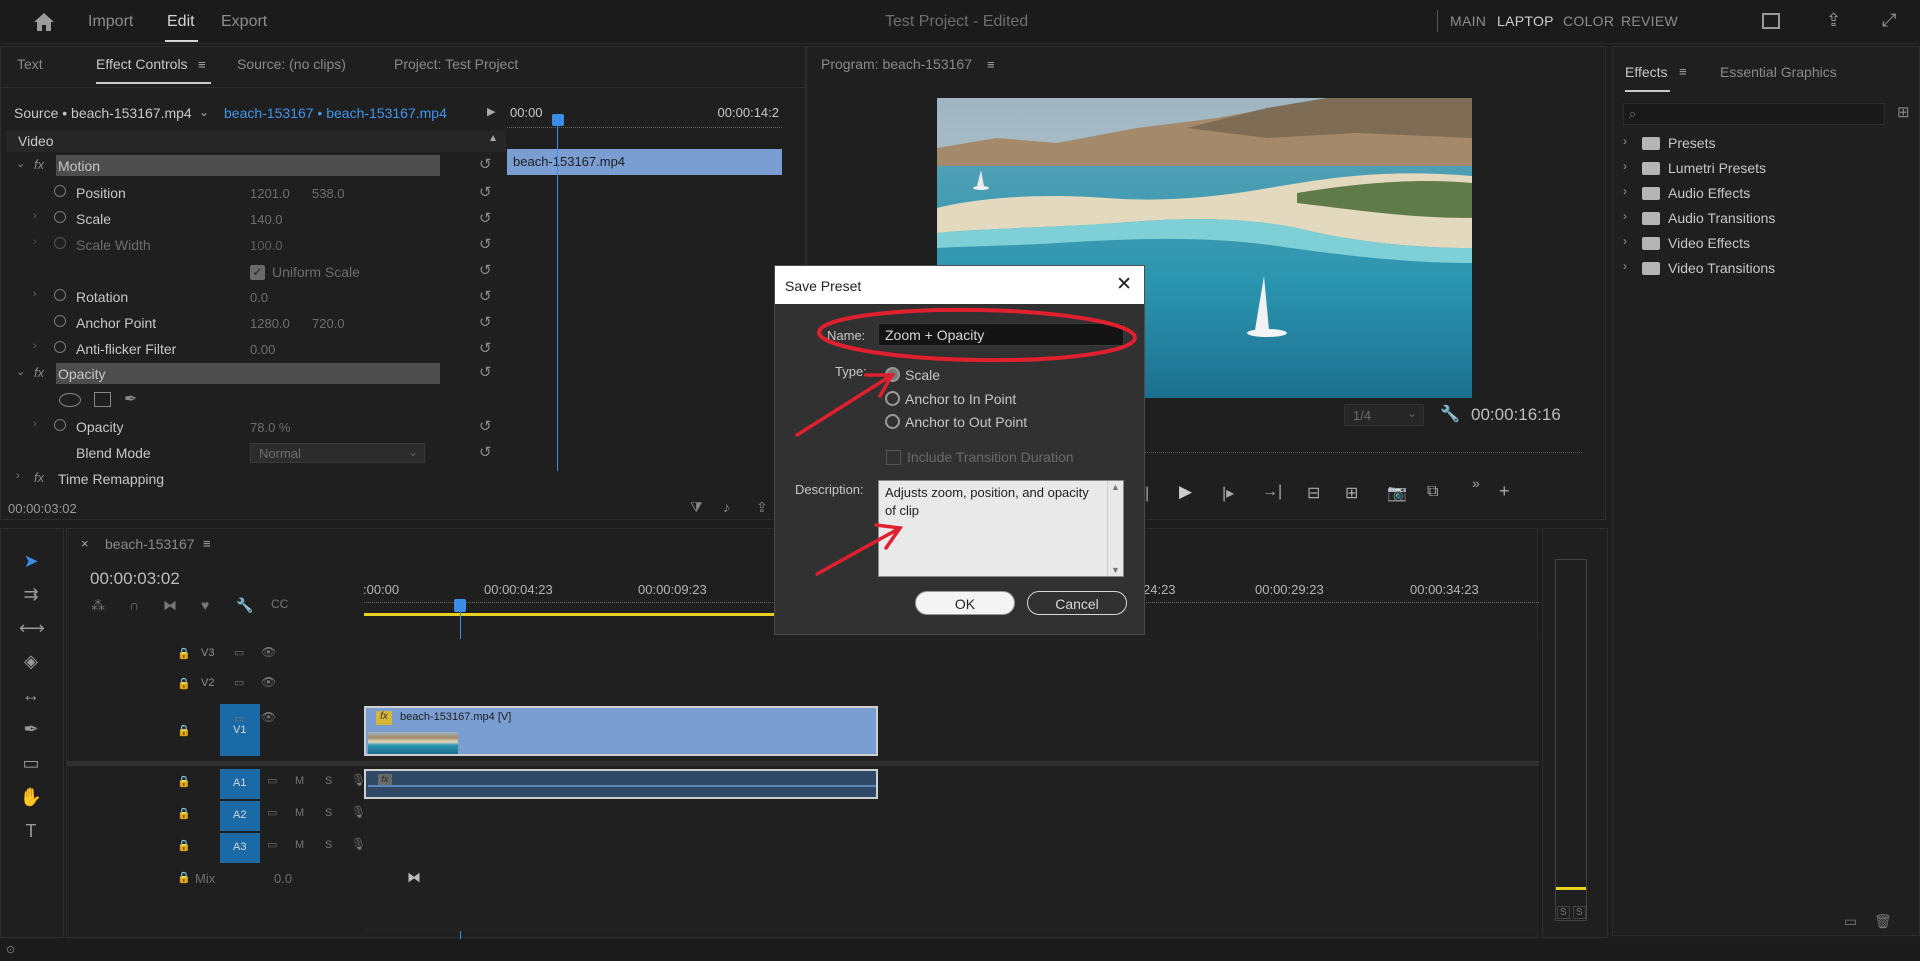  What do you see at coordinates (205, 605) in the screenshot?
I see `marker-icon: ♥` at bounding box center [205, 605].